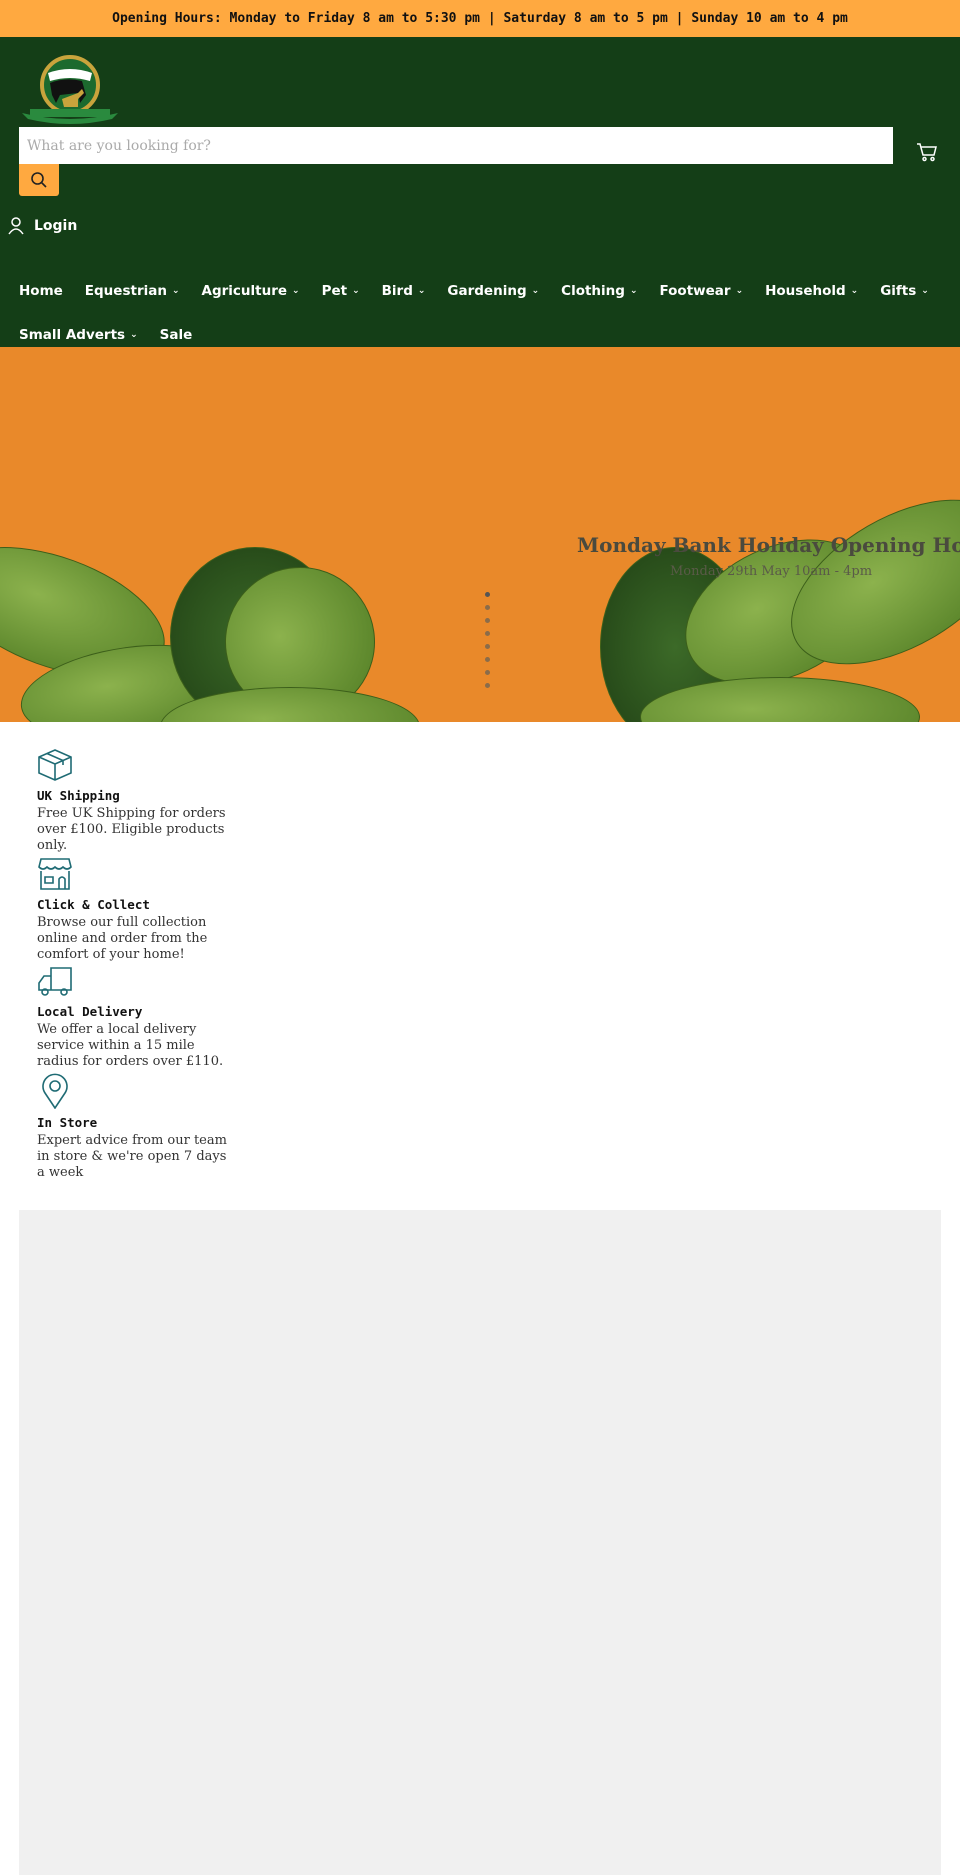 The height and width of the screenshot is (1875, 960). I want to click on cart-icon, so click(927, 152).